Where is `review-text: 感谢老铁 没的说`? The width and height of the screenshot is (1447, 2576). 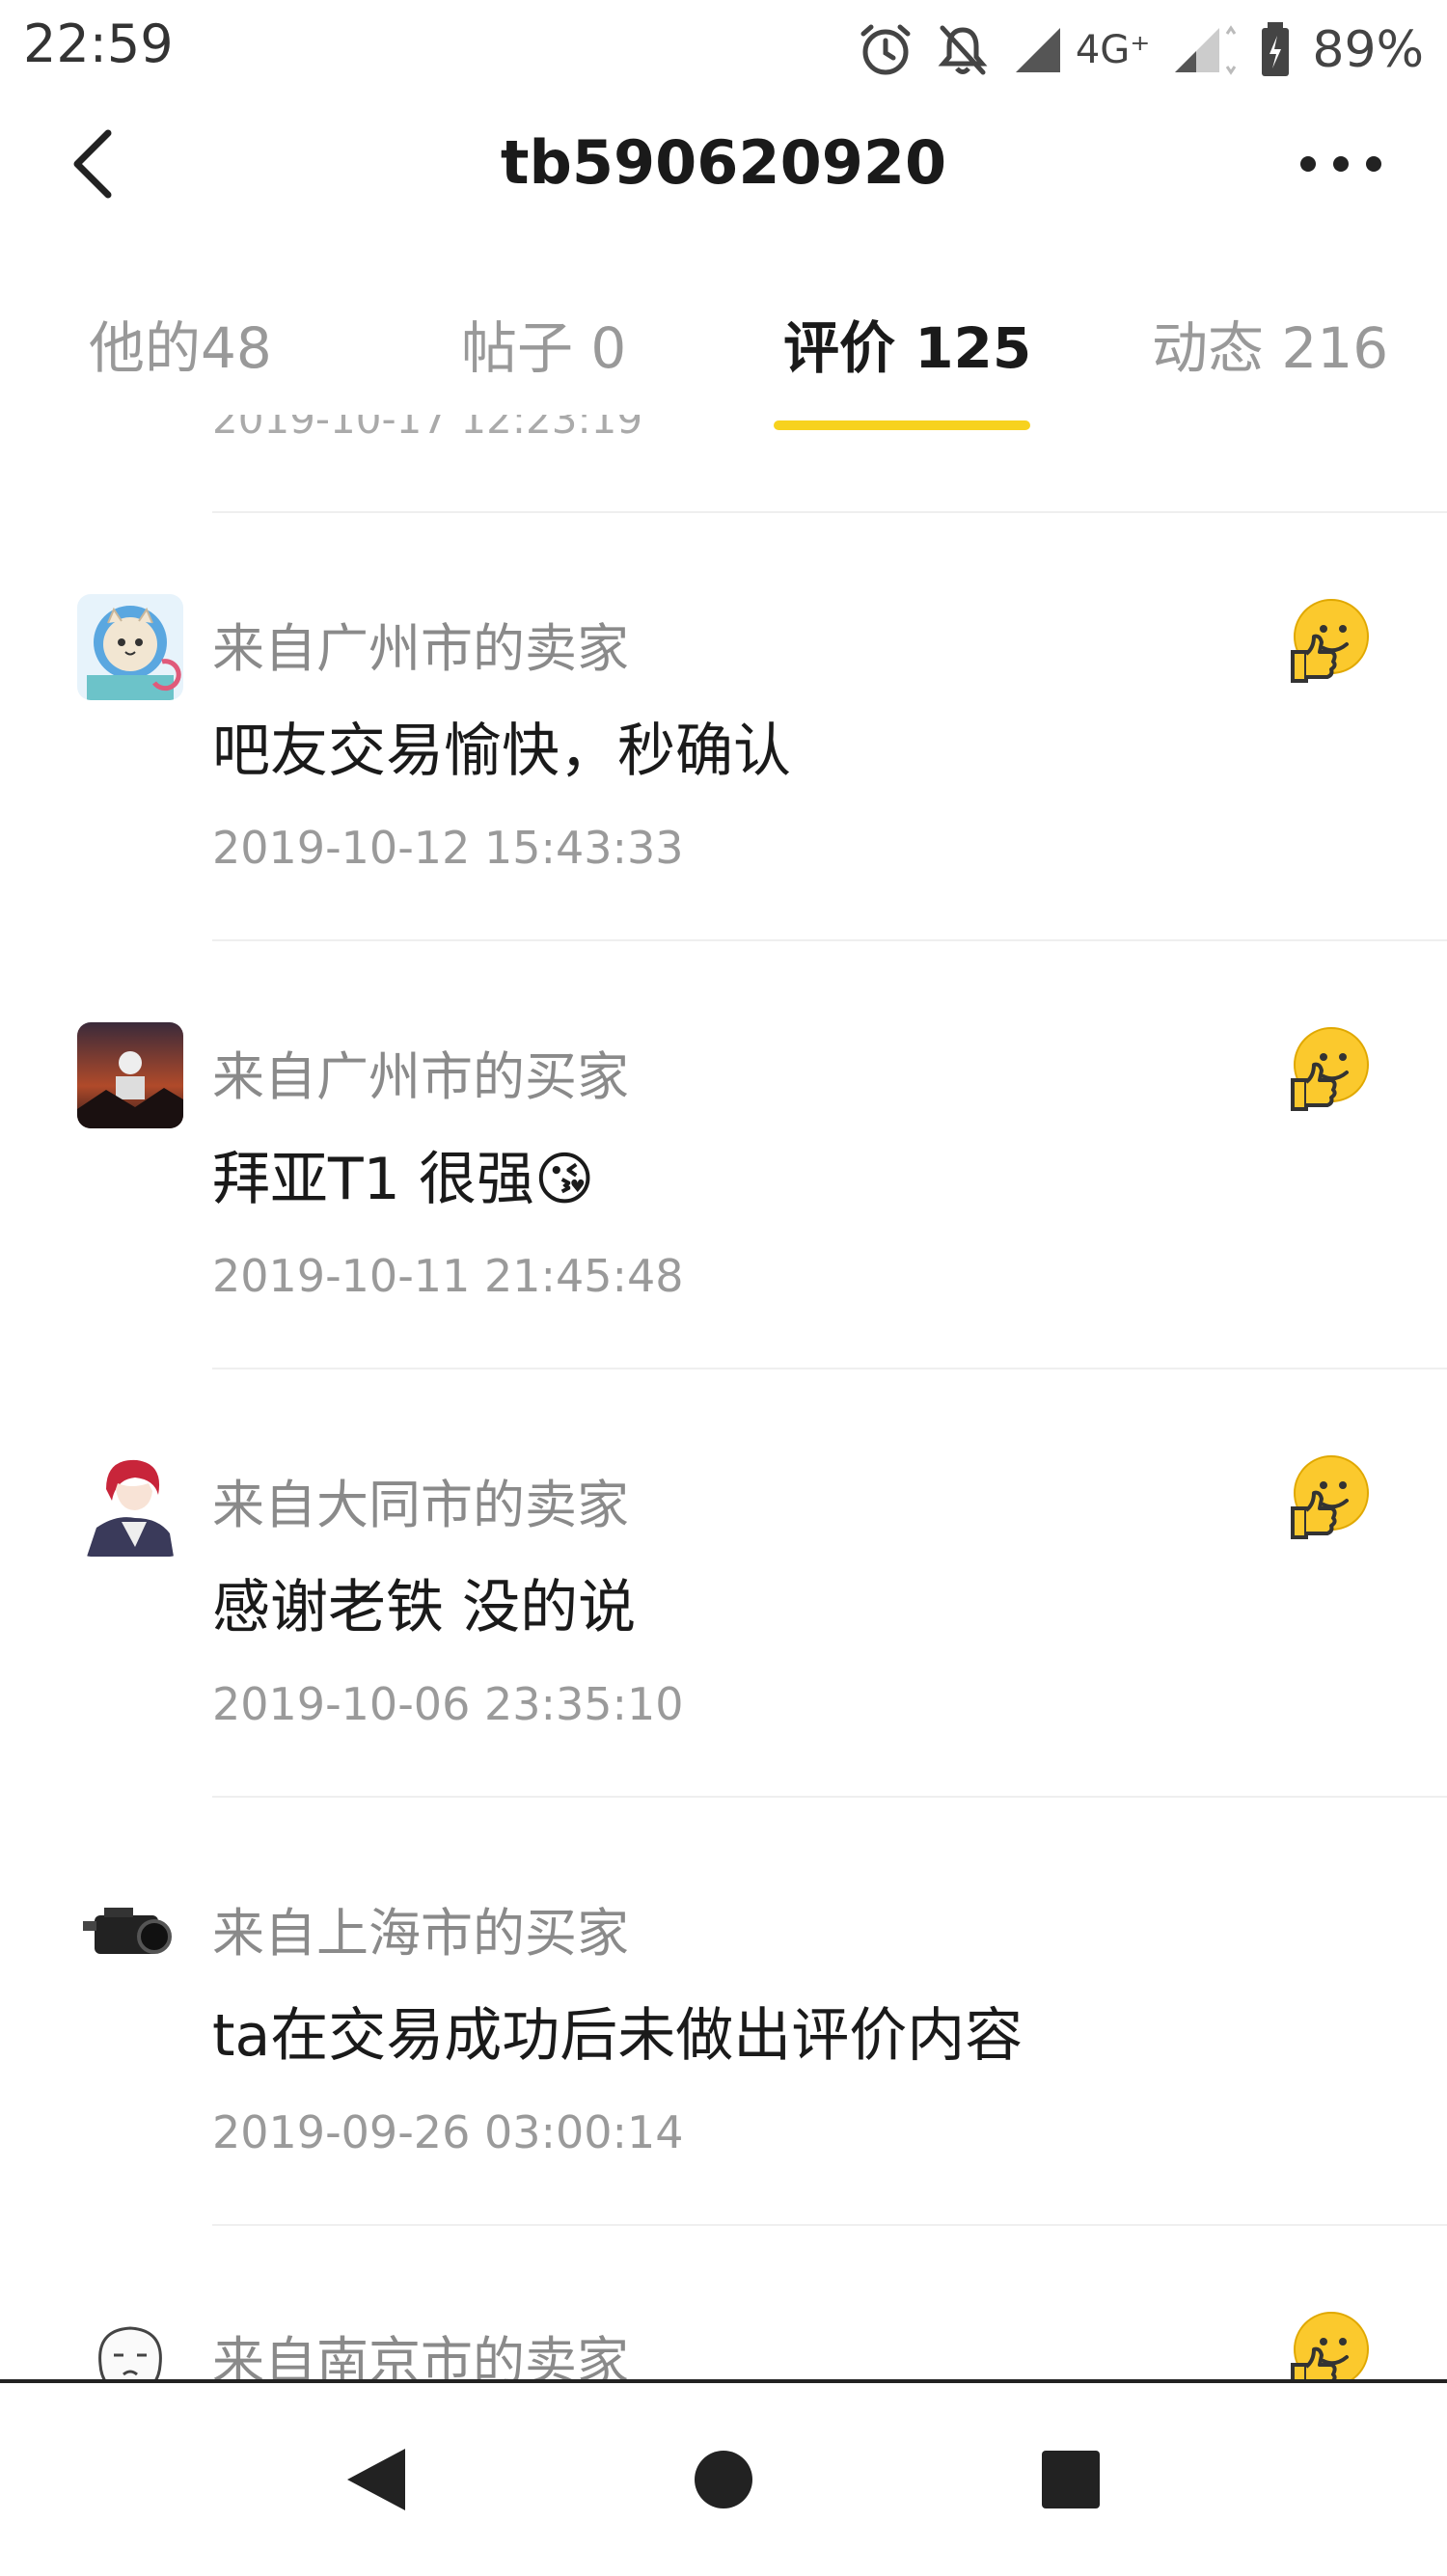
review-text: 感谢老铁 没的说 is located at coordinates (424, 1607).